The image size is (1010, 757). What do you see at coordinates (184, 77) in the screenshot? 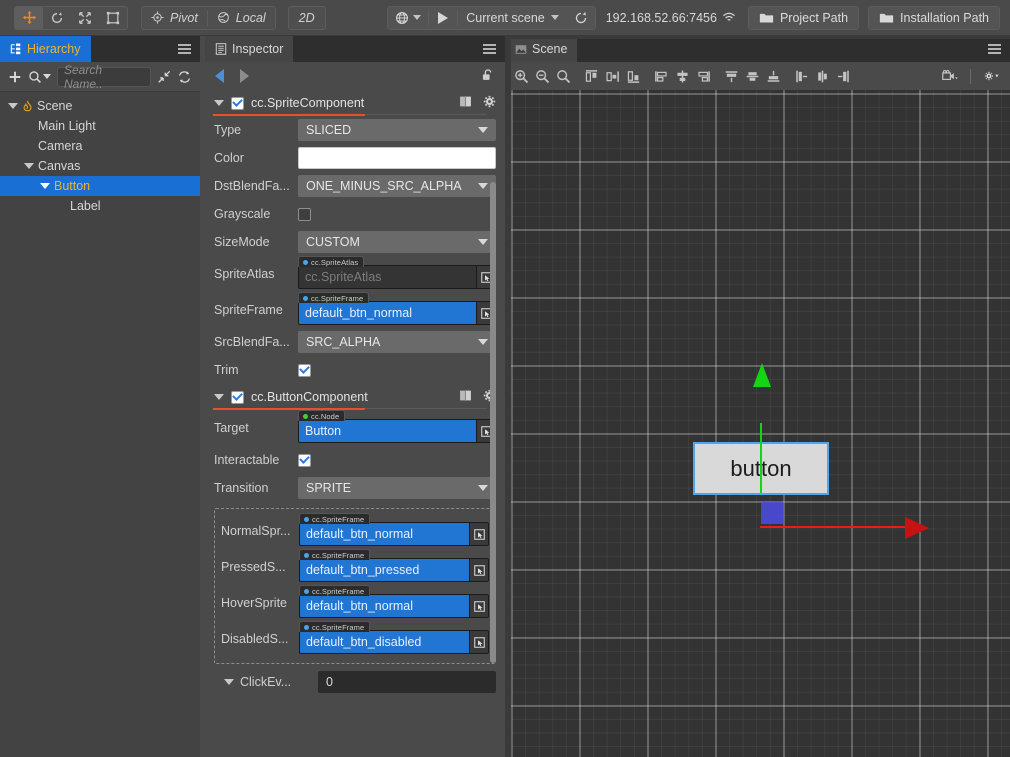
I see `sync-icon` at bounding box center [184, 77].